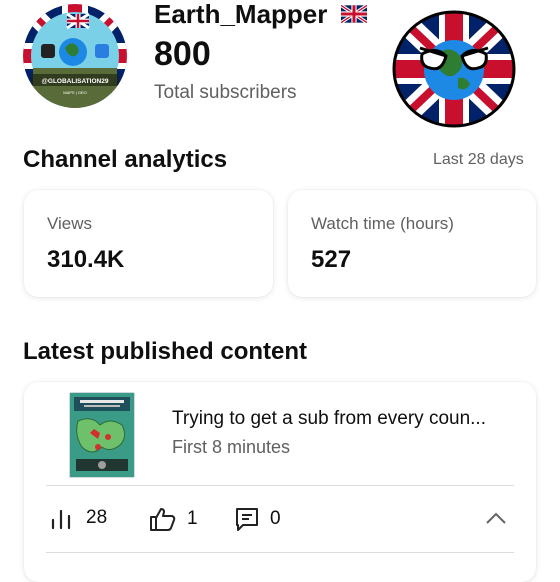 This screenshot has width=560, height=582. I want to click on chevron-up-icon, so click(496, 518).